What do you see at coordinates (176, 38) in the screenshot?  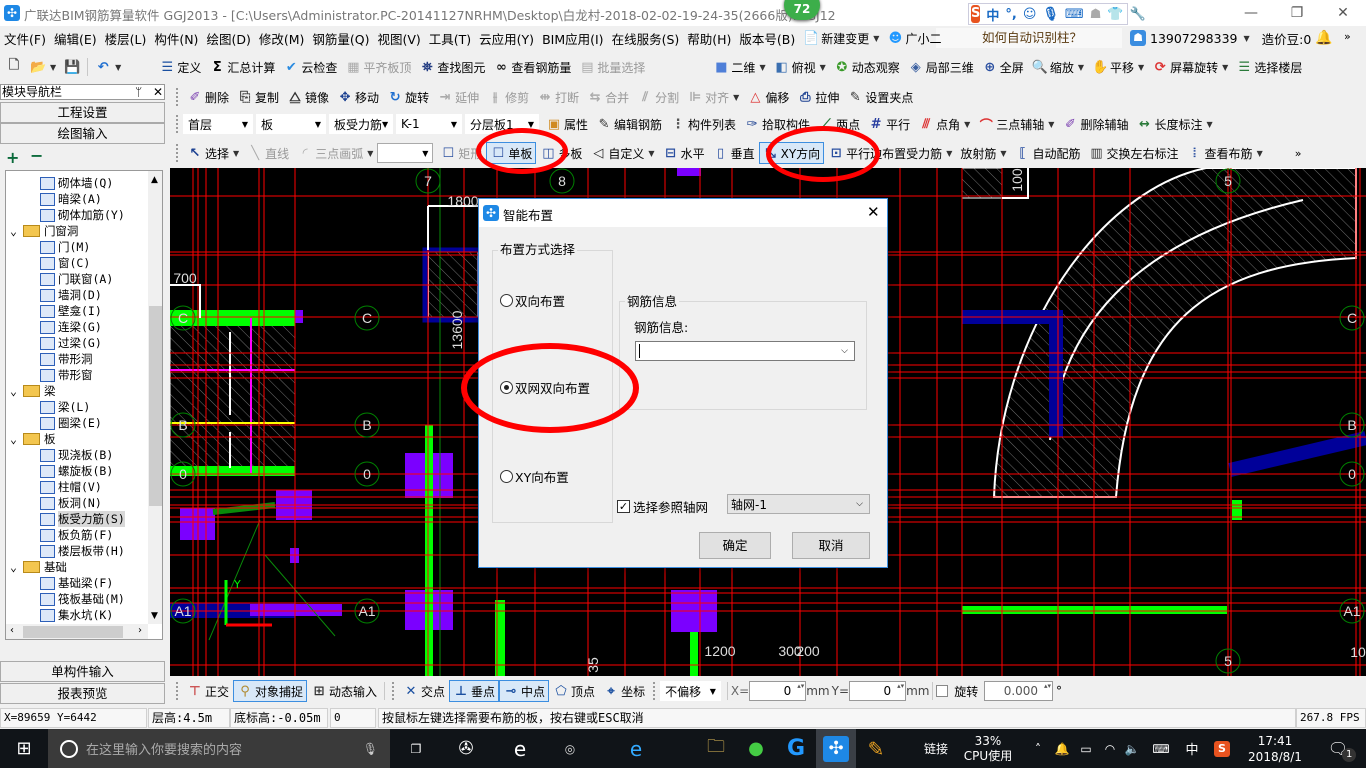 I see `menu-item: 构件(N)` at bounding box center [176, 38].